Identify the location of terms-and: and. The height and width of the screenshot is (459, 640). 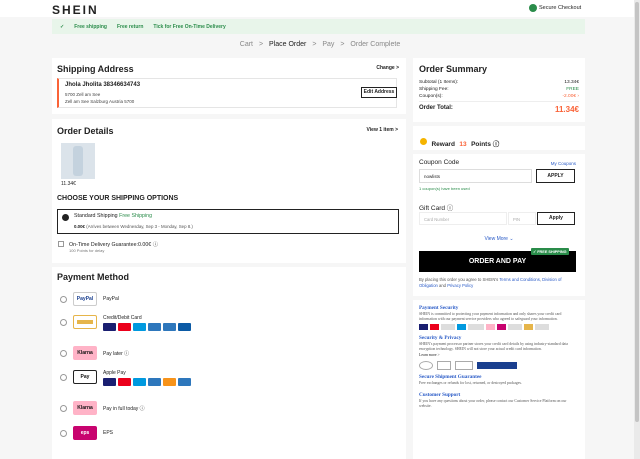
(442, 285).